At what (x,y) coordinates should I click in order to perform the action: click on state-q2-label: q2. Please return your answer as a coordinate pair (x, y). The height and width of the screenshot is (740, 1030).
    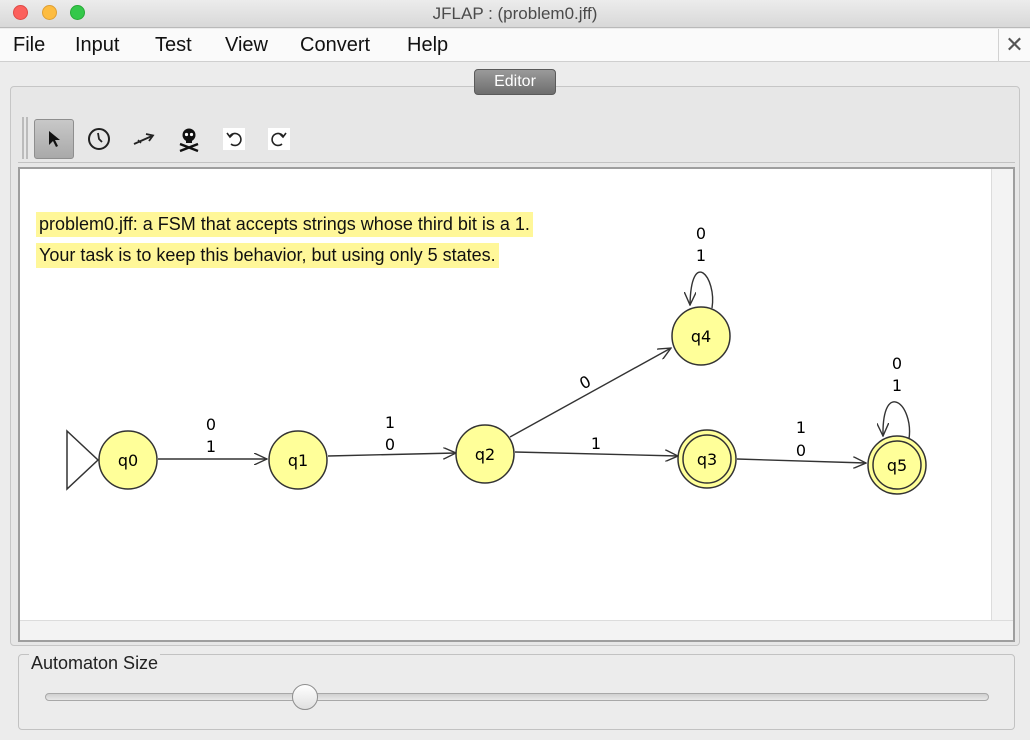
    Looking at the image, I should click on (485, 454).